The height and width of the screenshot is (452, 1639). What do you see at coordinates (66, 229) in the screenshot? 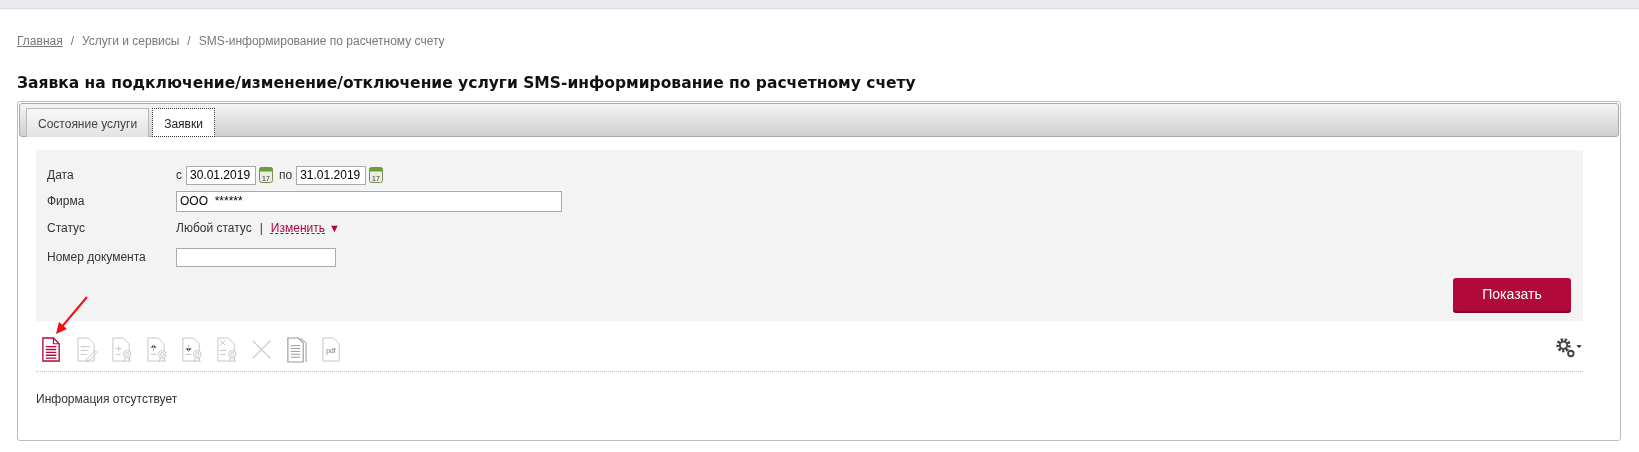
I see `field-label: Статус` at bounding box center [66, 229].